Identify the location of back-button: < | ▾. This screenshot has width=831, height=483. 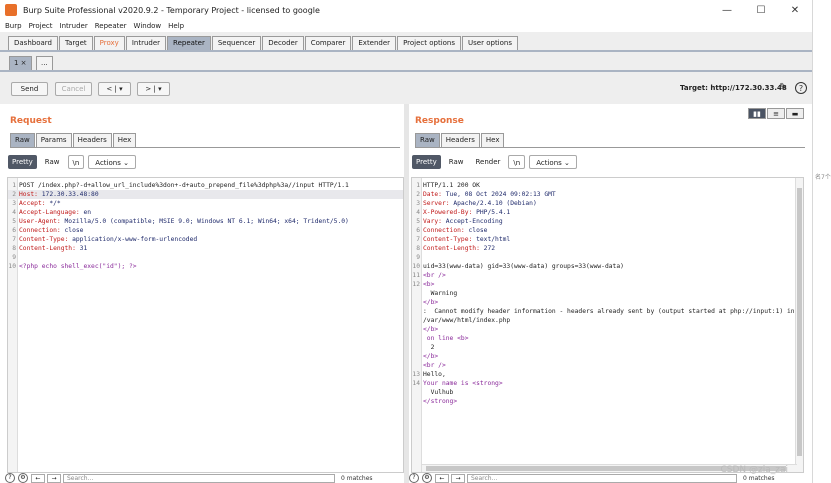
(114, 89).